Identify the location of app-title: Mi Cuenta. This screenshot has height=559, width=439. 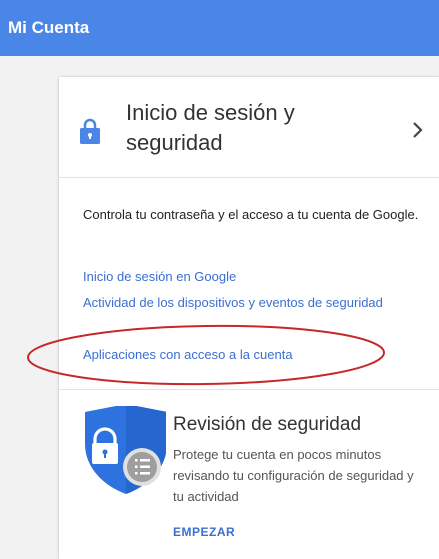
(49, 27).